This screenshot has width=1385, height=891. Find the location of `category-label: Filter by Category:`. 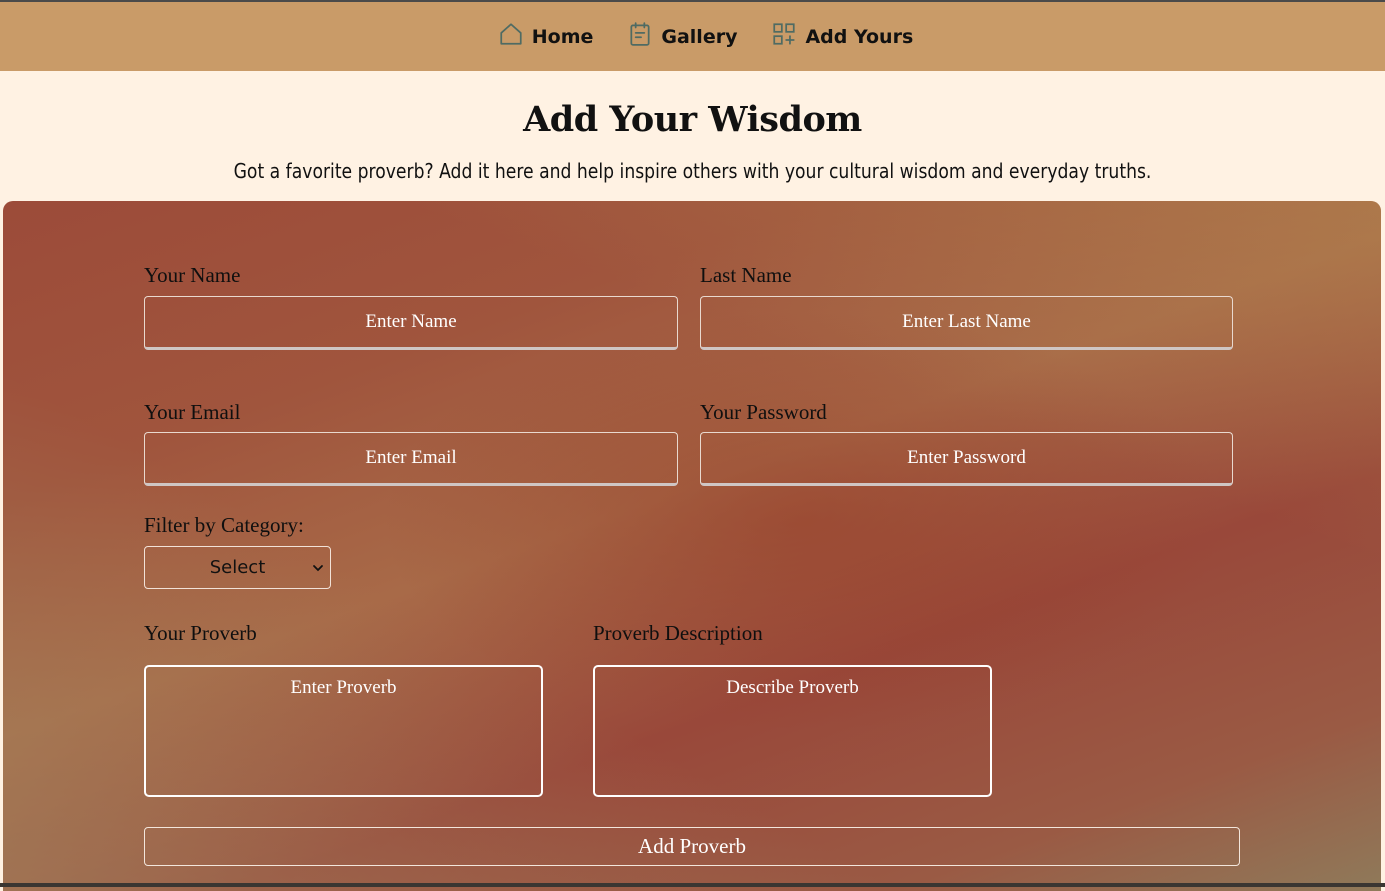

category-label: Filter by Category: is located at coordinates (224, 525).